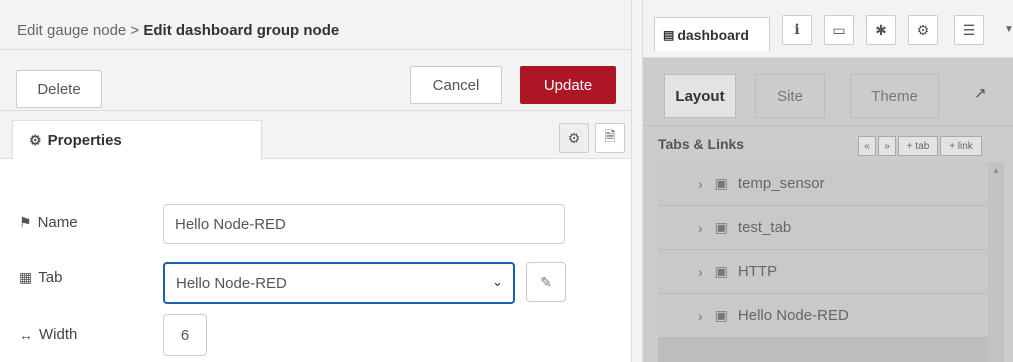  I want to click on tab-dashboard: ▤ dashboard, so click(712, 34).